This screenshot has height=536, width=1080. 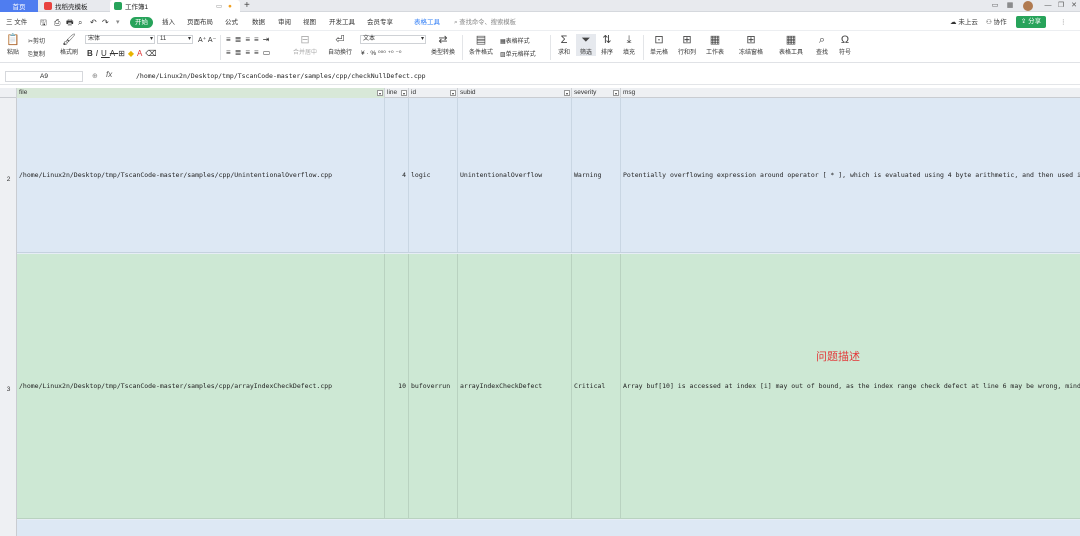 What do you see at coordinates (427, 22) in the screenshot?
I see `menu-table-tools: 表格工具` at bounding box center [427, 22].